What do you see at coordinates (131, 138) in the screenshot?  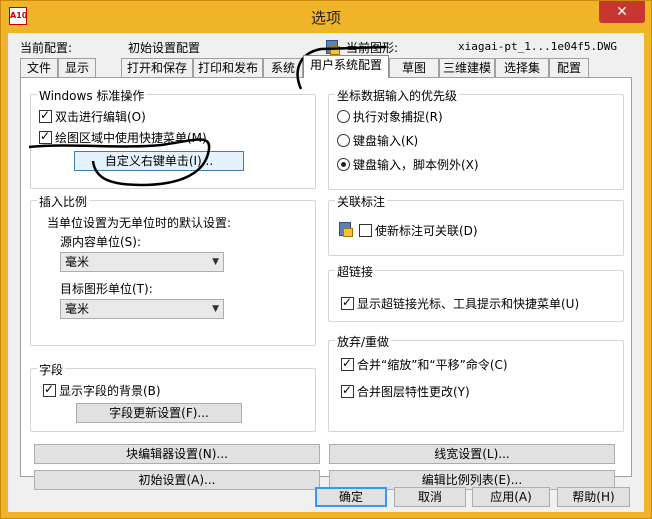 I see `shortcut-menu-label: 绘图区域中使用快捷菜单(M)` at bounding box center [131, 138].